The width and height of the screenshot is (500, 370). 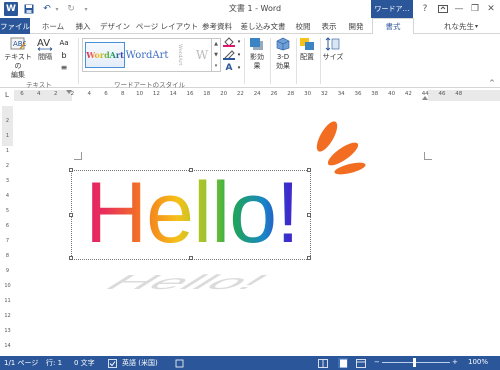 What do you see at coordinates (224, 94) in the screenshot?
I see `ruler-tick-label: 20` at bounding box center [224, 94].